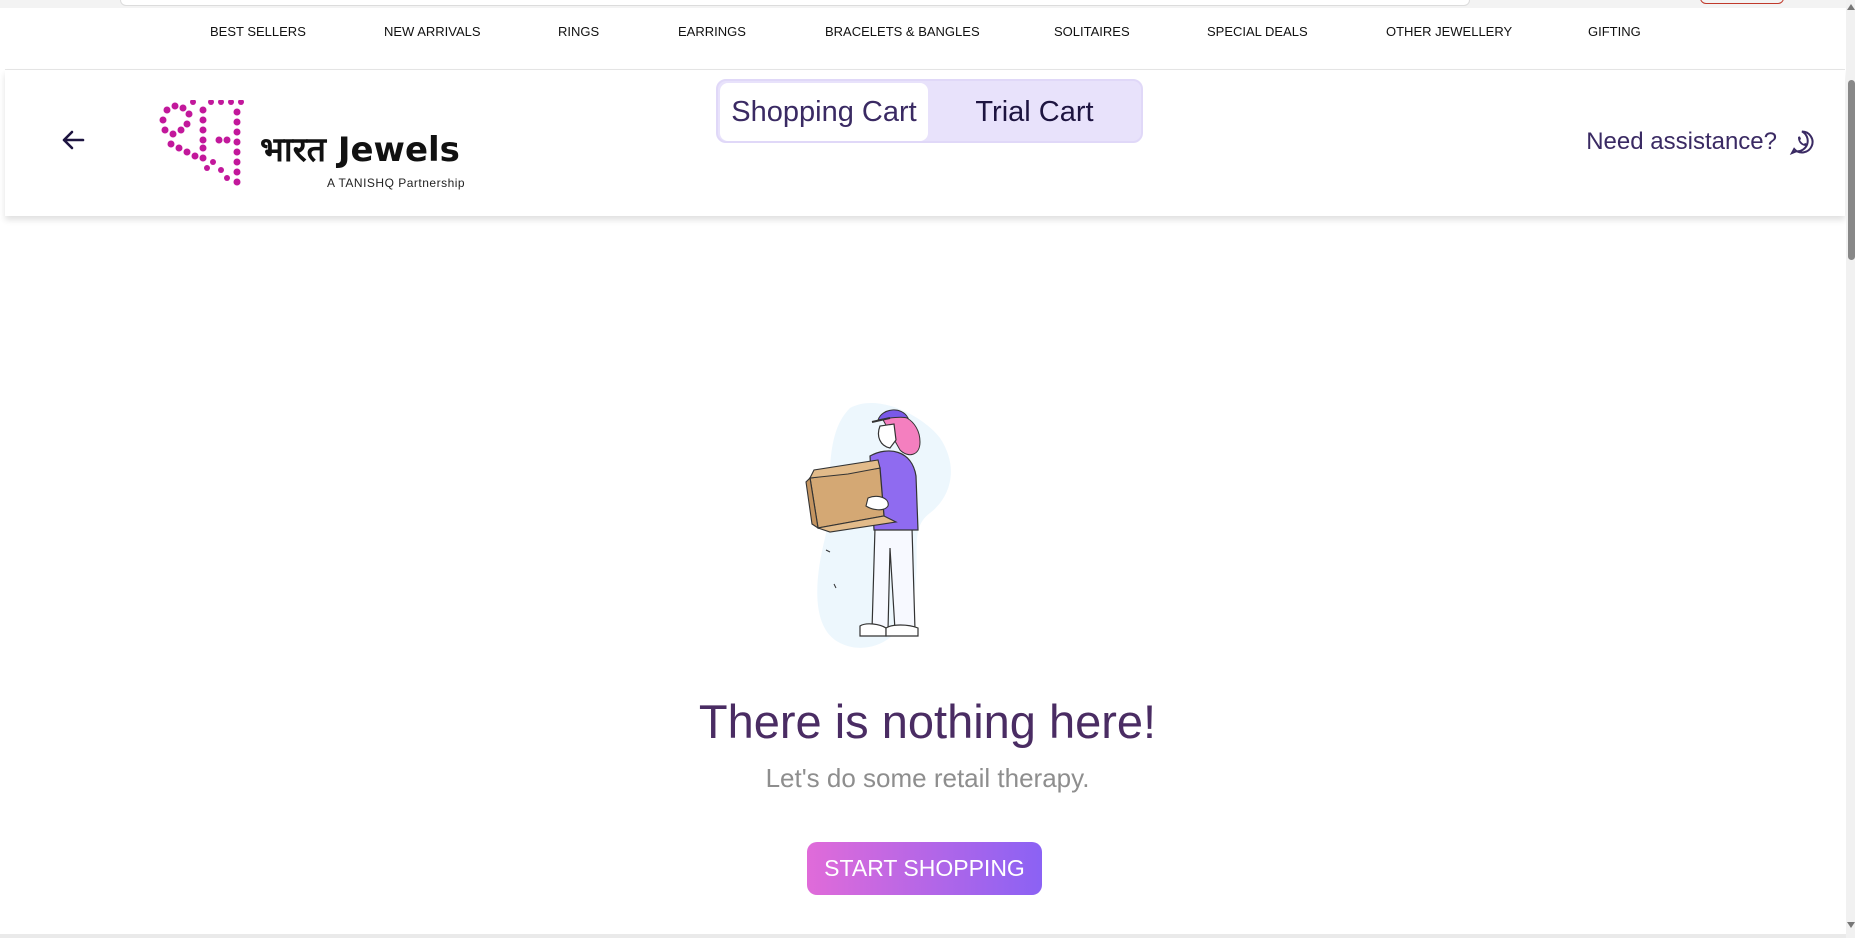 This screenshot has width=1855, height=938. What do you see at coordinates (1851, 7) in the screenshot?
I see `scroll-up-arrow-icon` at bounding box center [1851, 7].